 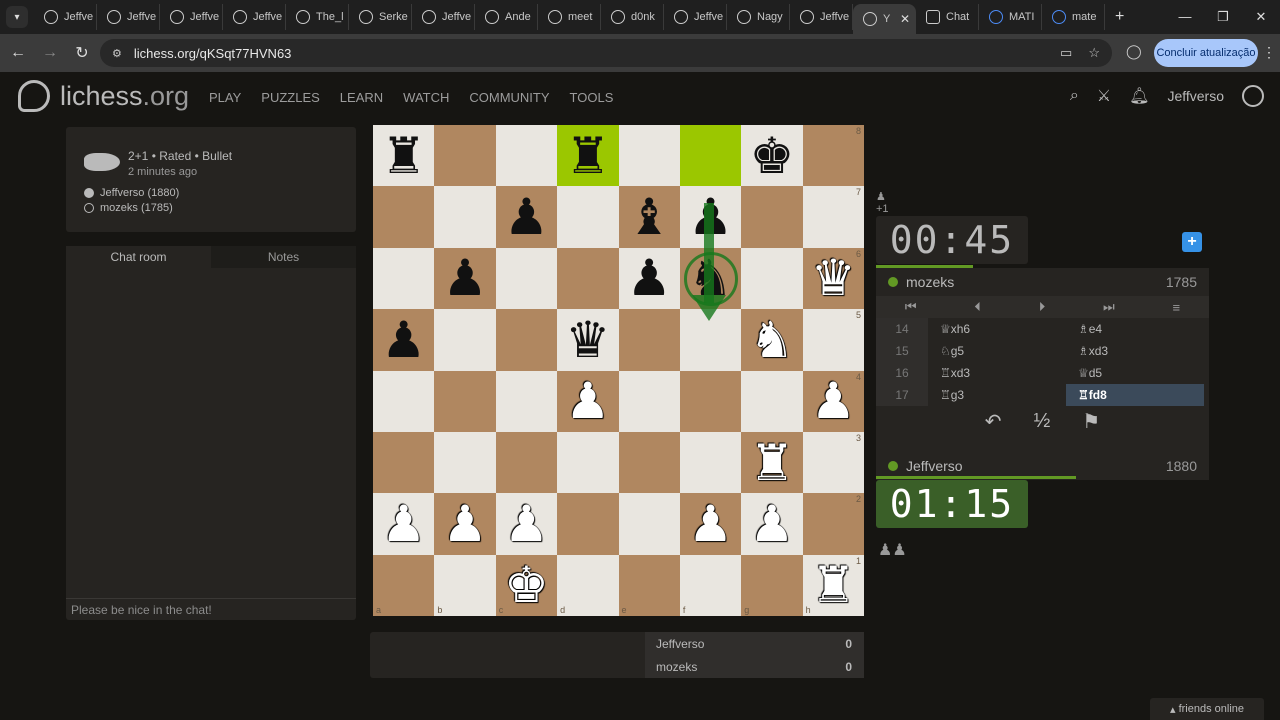 What do you see at coordinates (997, 329) in the screenshot?
I see `white-move: ♕xh6` at bounding box center [997, 329].